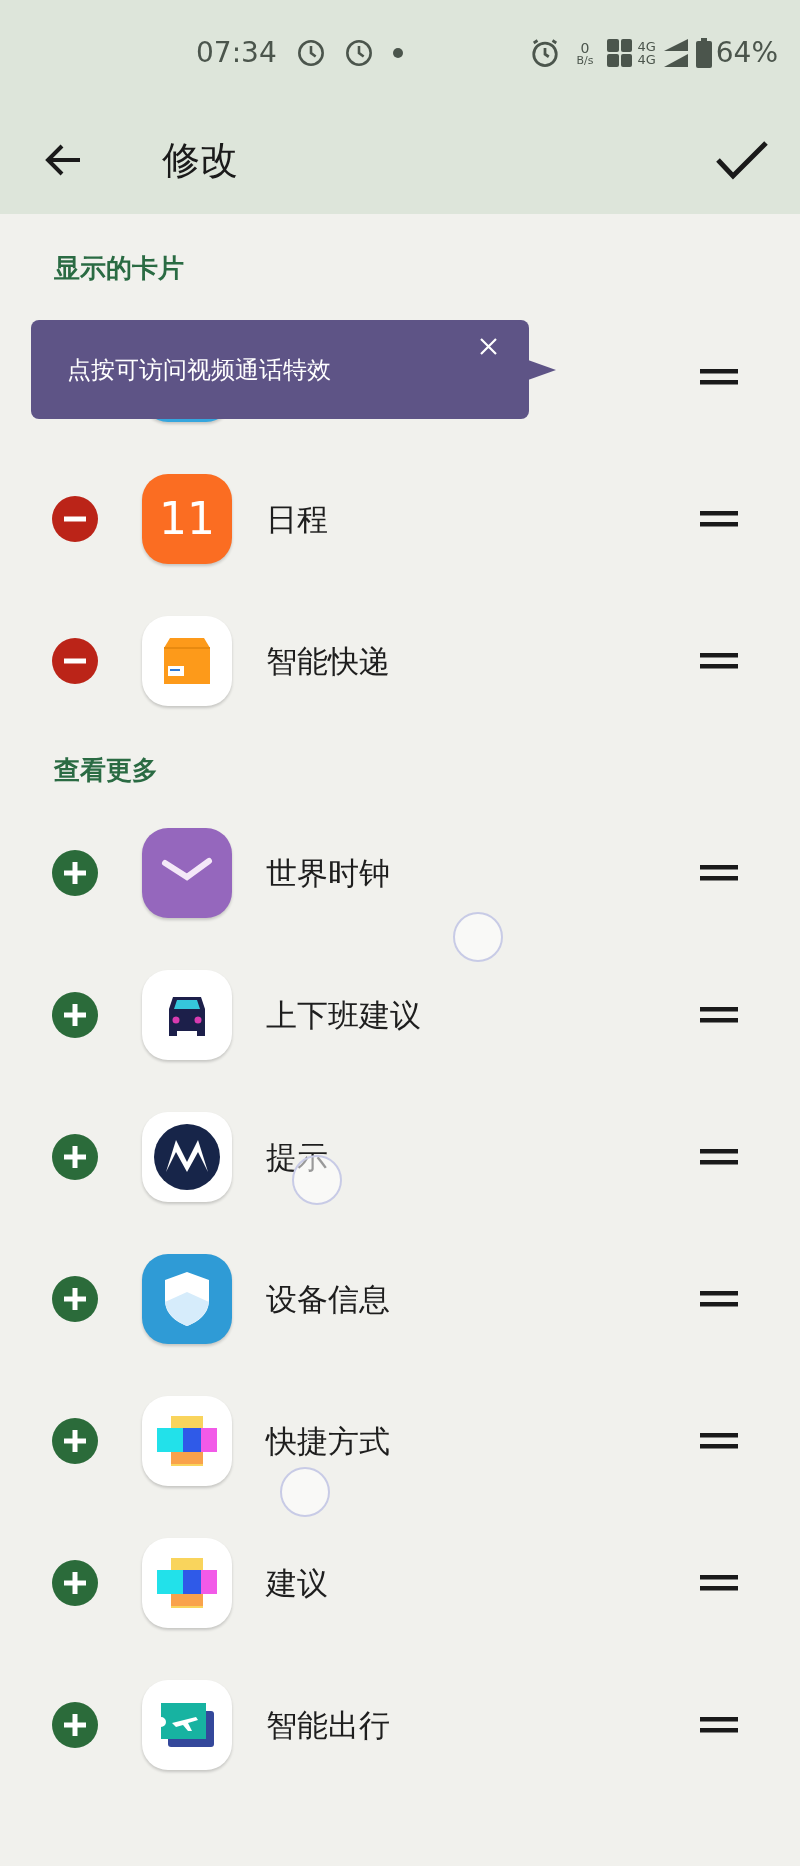 This screenshot has width=800, height=1866. I want to click on section-heading: 查看更多, so click(106, 770).